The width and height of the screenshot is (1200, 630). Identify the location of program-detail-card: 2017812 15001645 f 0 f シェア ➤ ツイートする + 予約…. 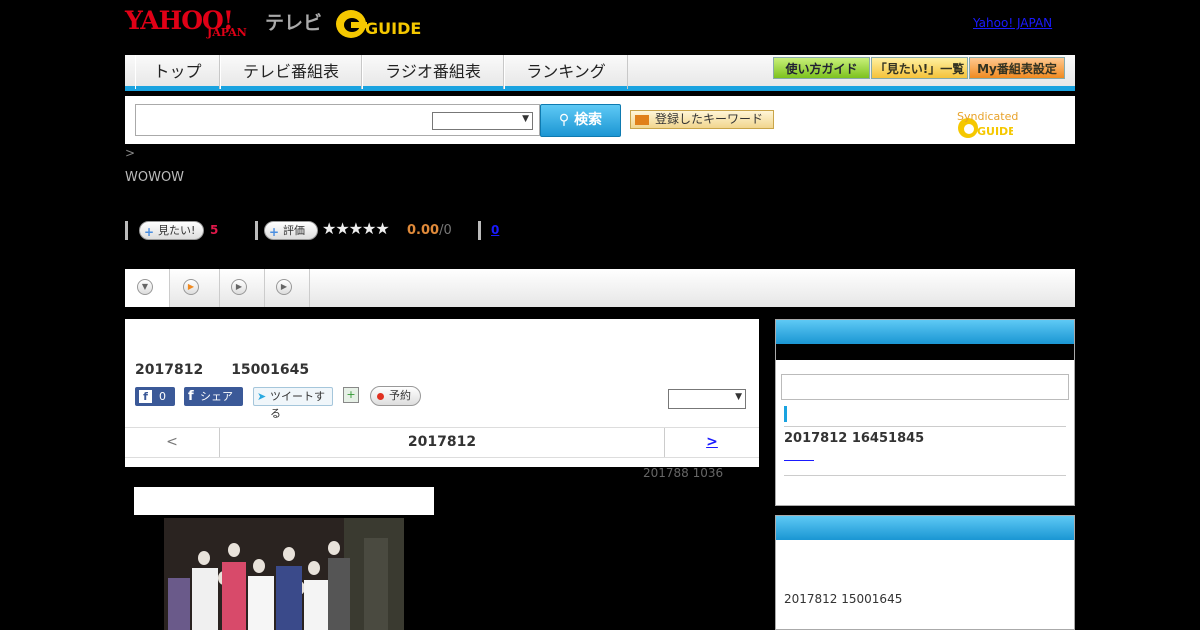
(442, 393).